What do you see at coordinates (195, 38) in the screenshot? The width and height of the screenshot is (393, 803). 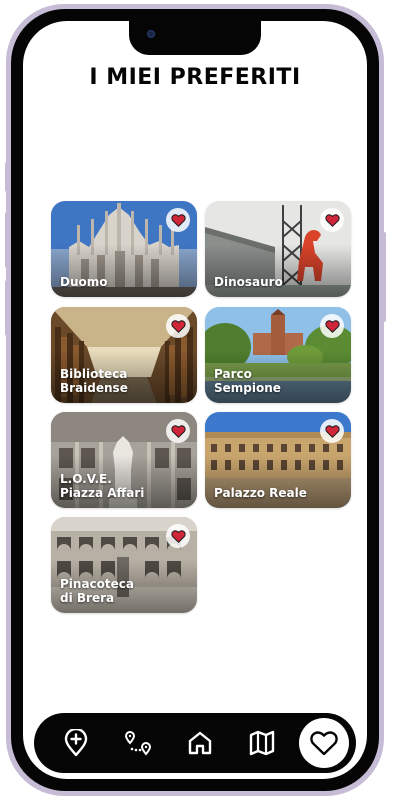 I see `notch` at bounding box center [195, 38].